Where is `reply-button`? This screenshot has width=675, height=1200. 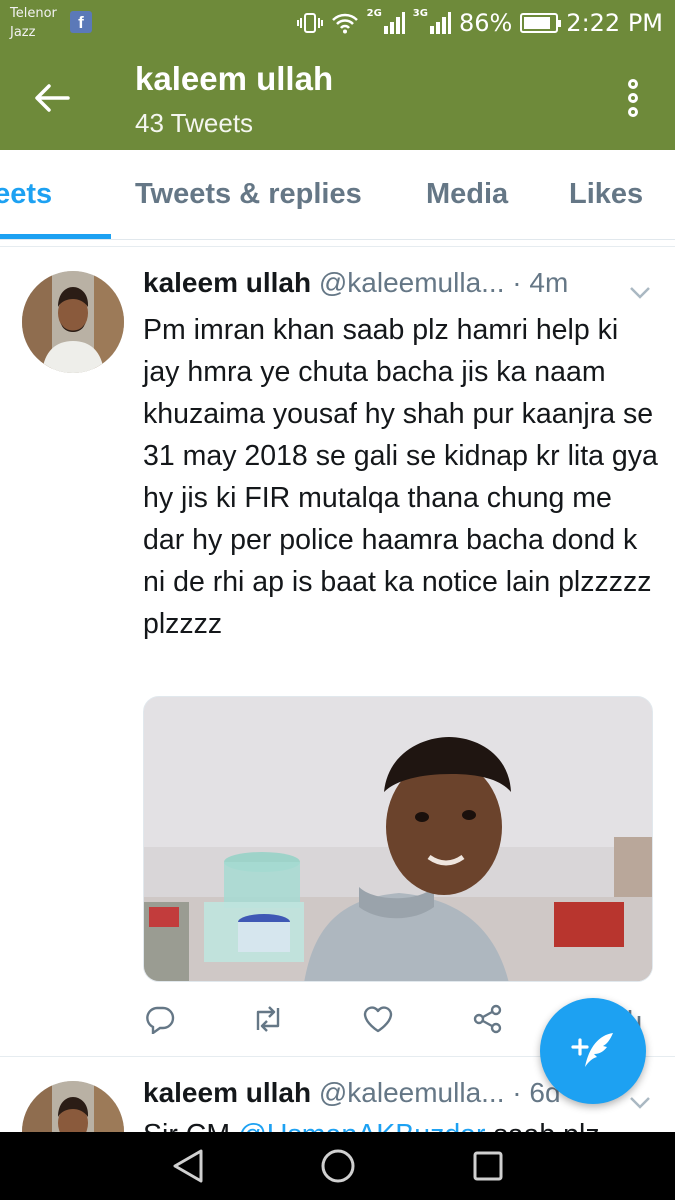 reply-button is located at coordinates (160, 1019).